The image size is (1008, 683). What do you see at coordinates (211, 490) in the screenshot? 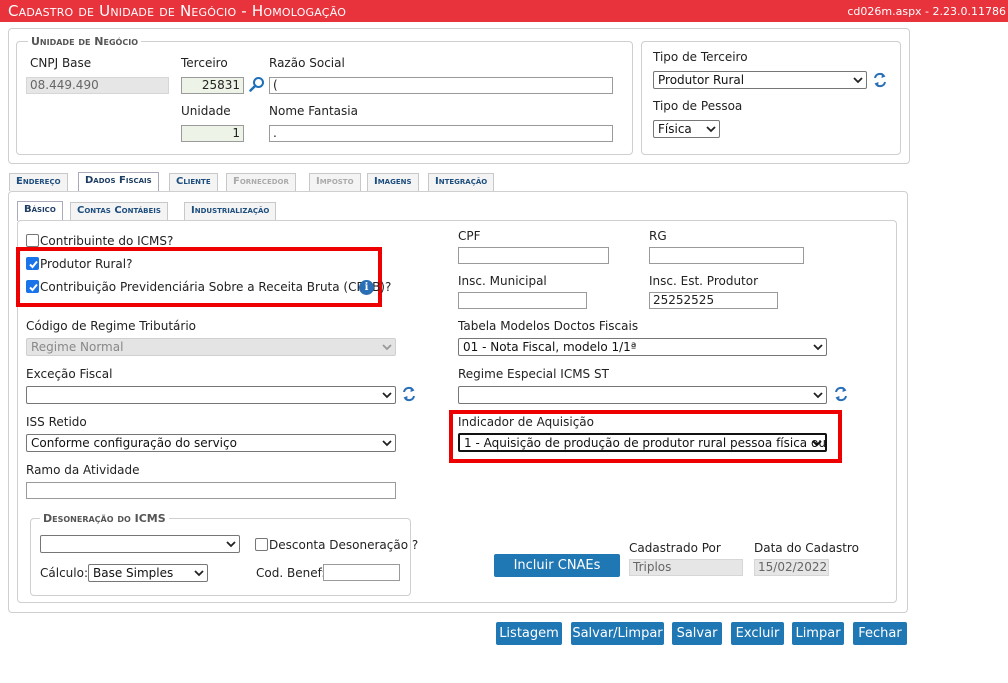
I see `ramo-field` at bounding box center [211, 490].